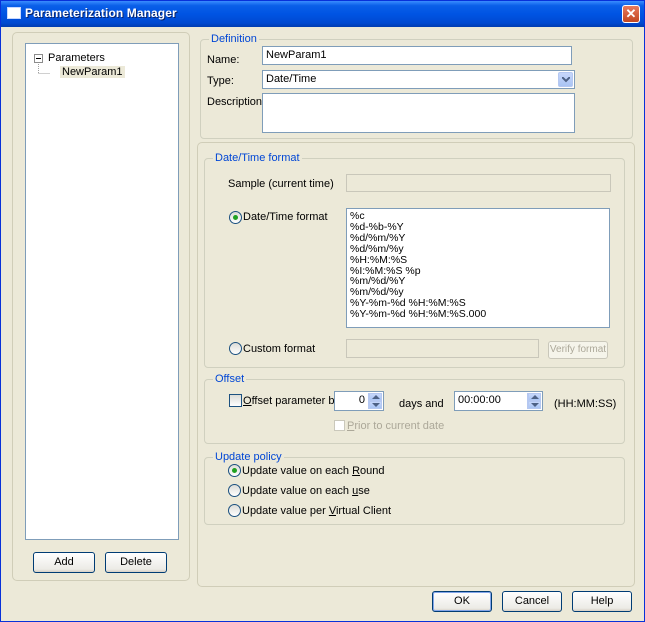 This screenshot has height=622, width=645. Describe the element at coordinates (38, 58) in the screenshot. I see `collapse-icon` at that location.